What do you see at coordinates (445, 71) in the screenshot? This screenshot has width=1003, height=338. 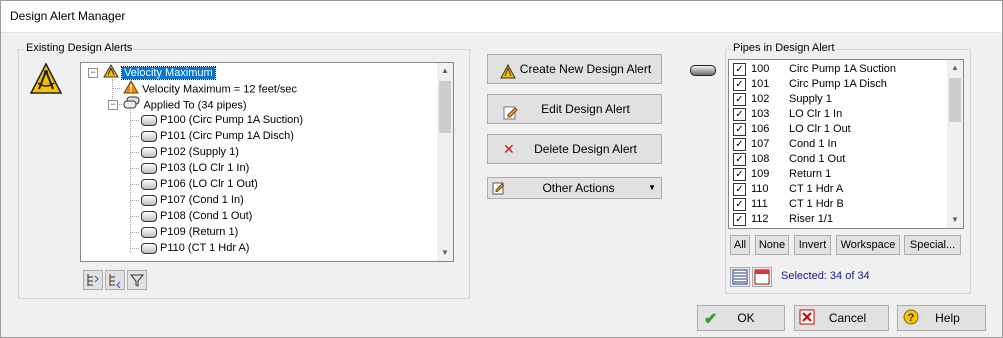 I see `scroll-up-icon: ▲` at bounding box center [445, 71].